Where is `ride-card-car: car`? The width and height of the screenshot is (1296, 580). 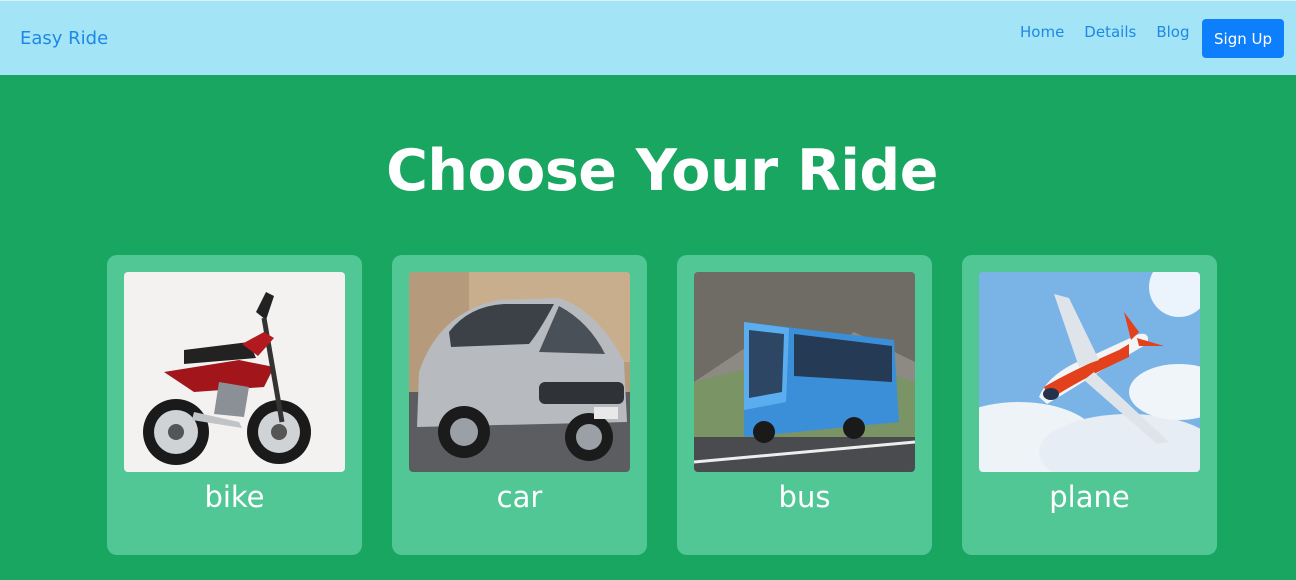
ride-card-car: car is located at coordinates (519, 405).